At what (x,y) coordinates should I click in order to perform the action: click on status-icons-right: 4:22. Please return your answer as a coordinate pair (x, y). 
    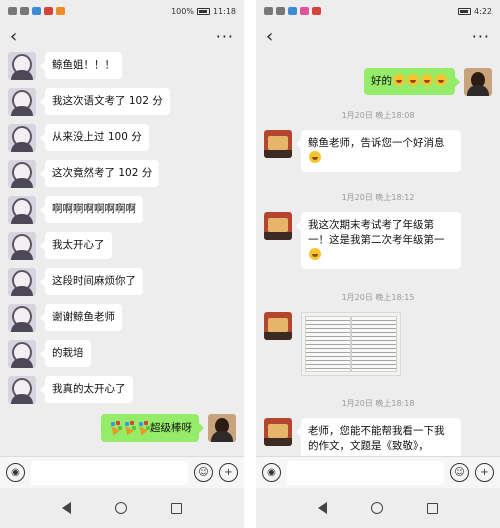
    Looking at the image, I should click on (475, 11).